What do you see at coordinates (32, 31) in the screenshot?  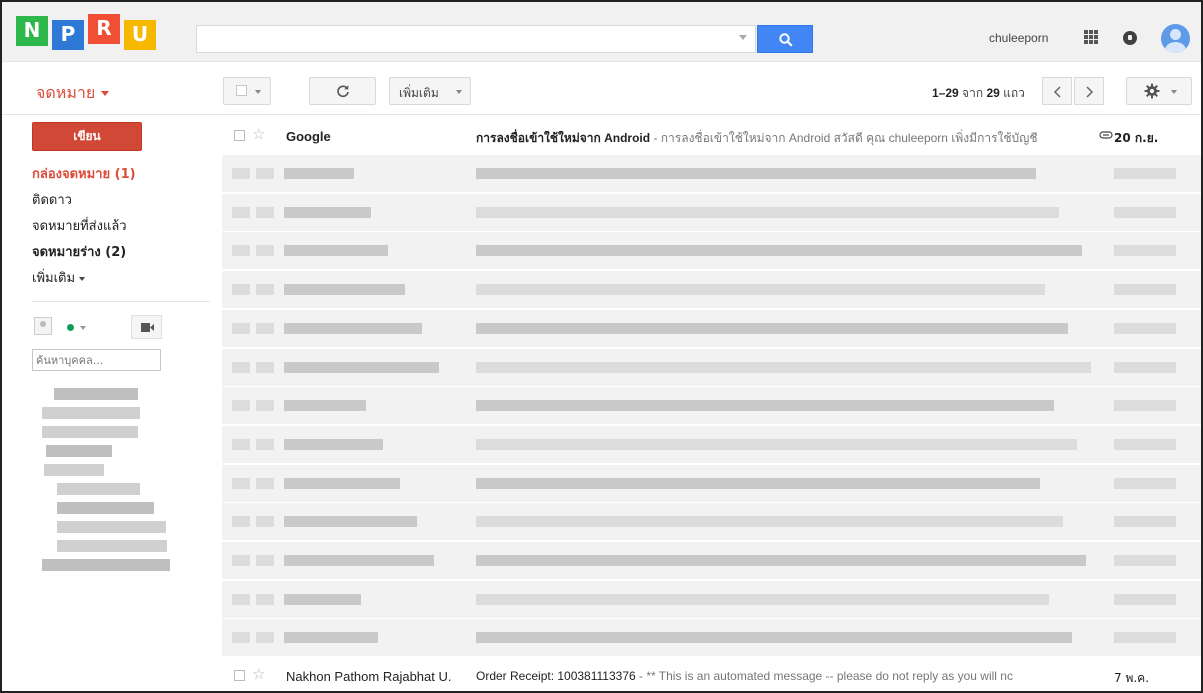 I see `logo-letter-tile: N` at bounding box center [32, 31].